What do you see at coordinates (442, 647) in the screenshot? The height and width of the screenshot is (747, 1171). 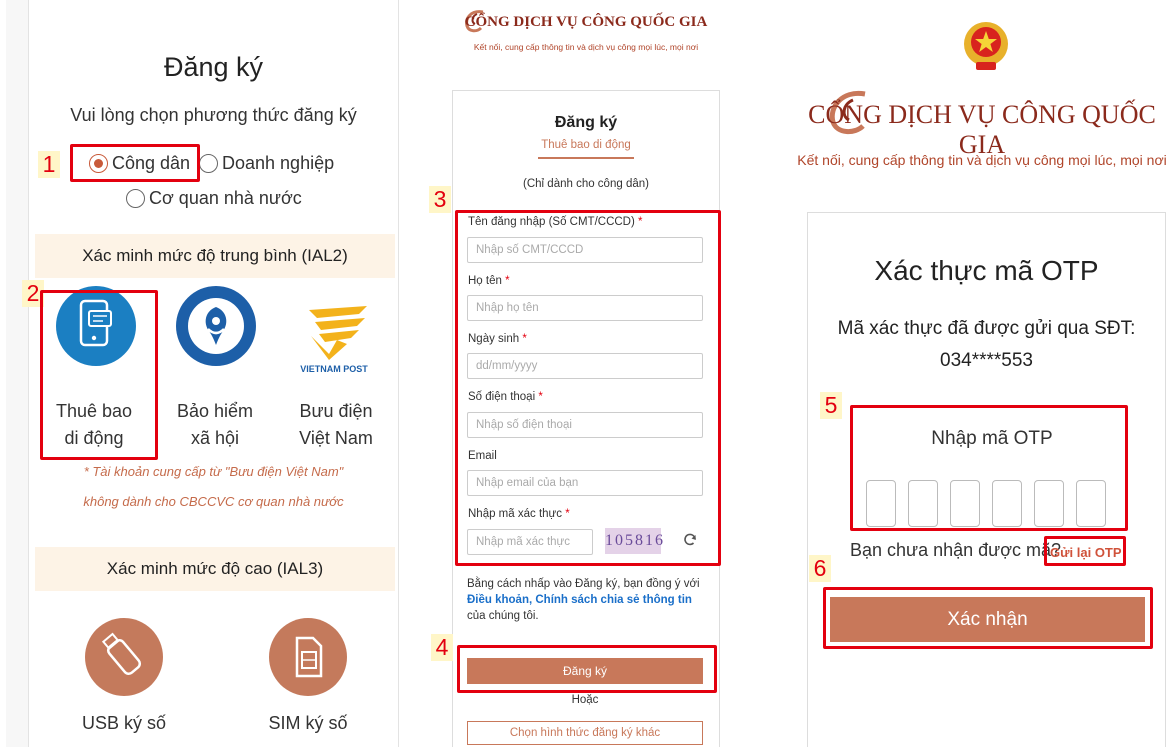 I see `annotation-number-4: 4` at bounding box center [442, 647].